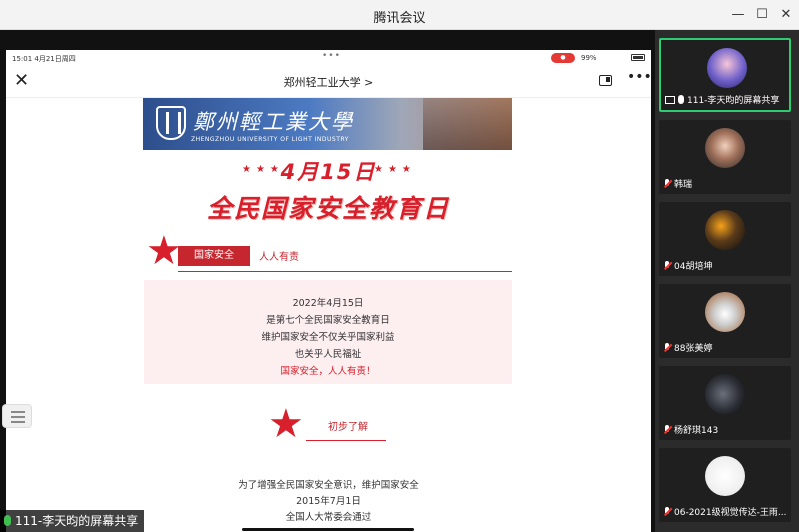  Describe the element at coordinates (328, 501) in the screenshot. I see `body-line: 2015年7月1日` at that location.